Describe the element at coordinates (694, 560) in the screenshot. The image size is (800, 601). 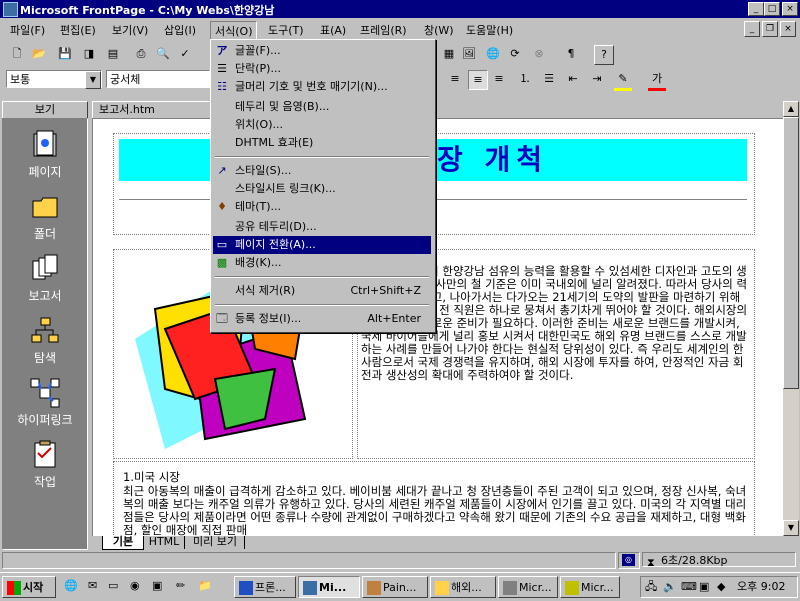
I see `download-time-text: 6초/28.8Kbp` at that location.